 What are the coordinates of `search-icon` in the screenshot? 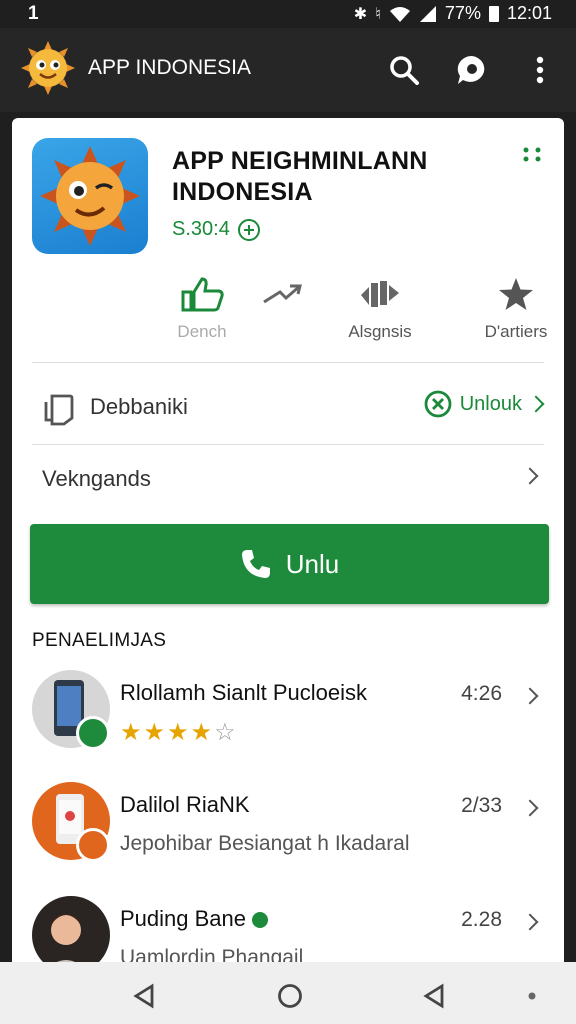 It's located at (404, 70).